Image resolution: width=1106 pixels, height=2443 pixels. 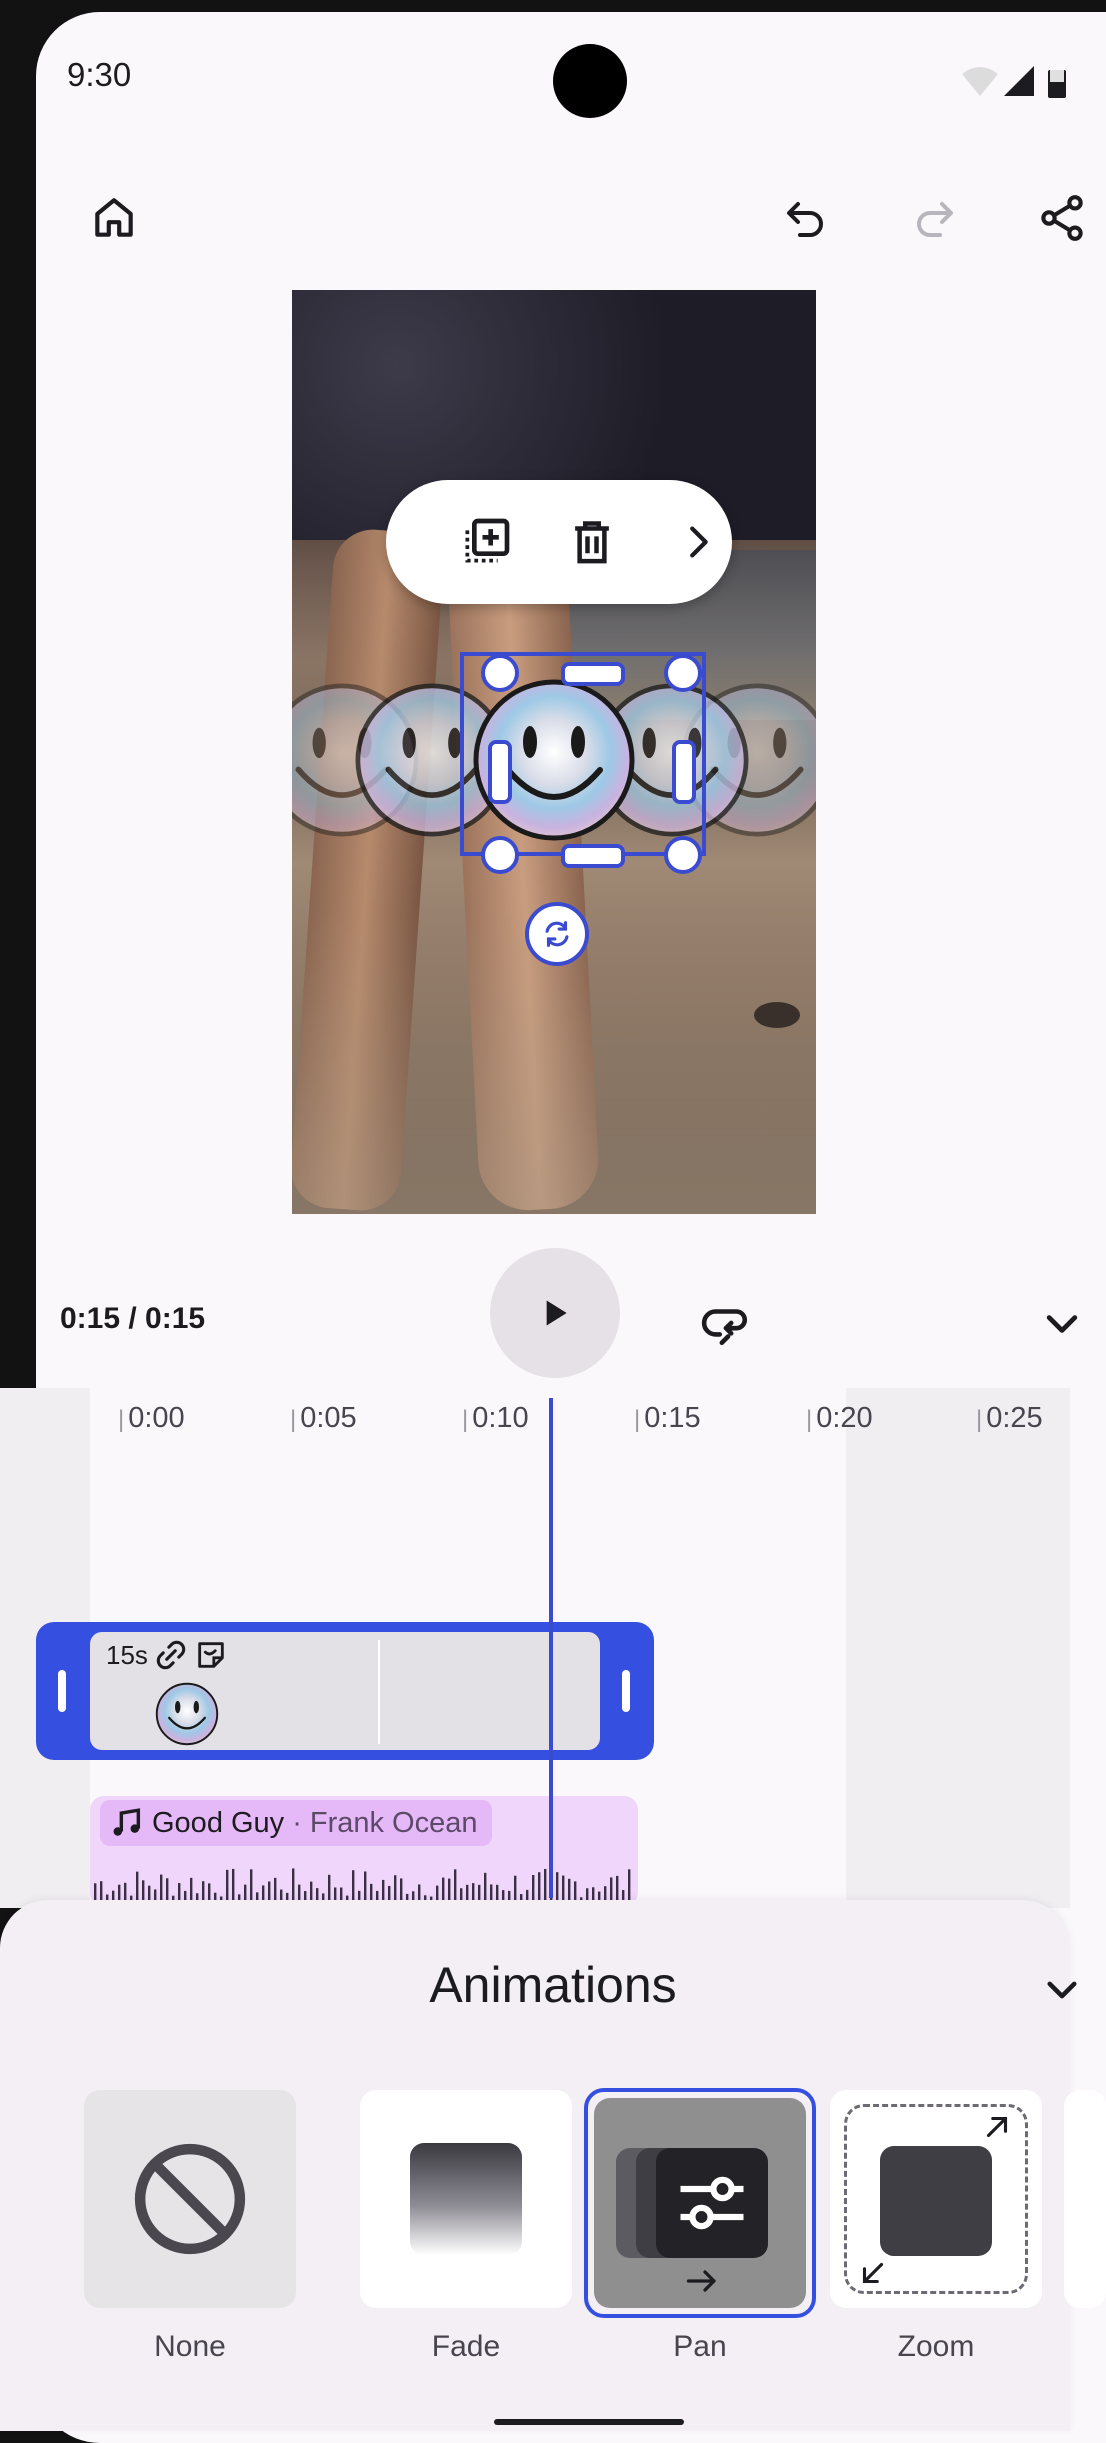 I want to click on clip-duration: 15s, so click(x=127, y=1654).